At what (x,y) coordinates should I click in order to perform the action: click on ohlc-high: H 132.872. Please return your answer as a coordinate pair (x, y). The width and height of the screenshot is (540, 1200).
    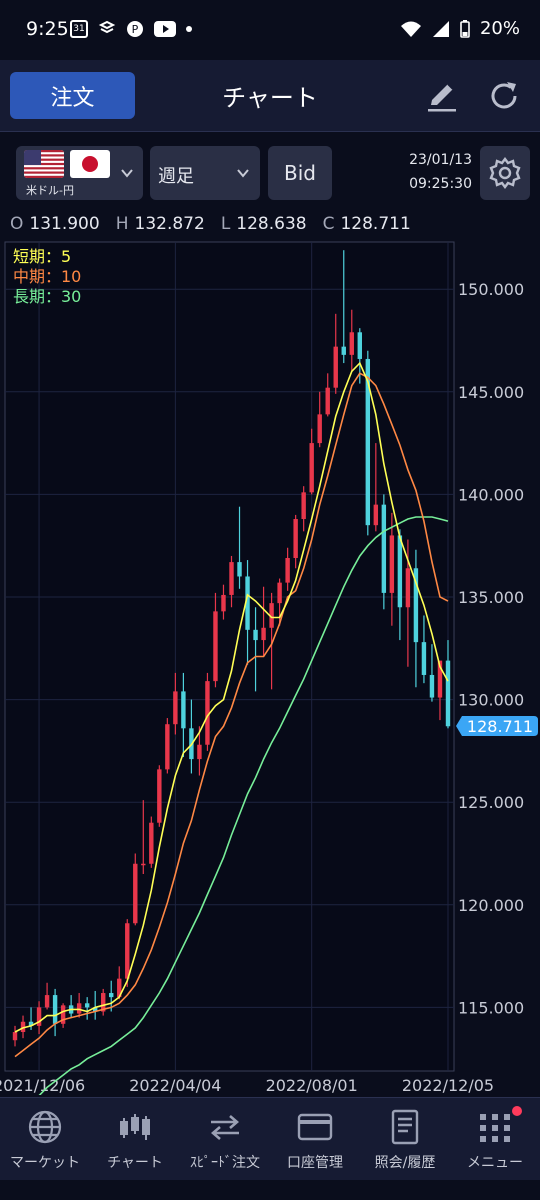
    Looking at the image, I should click on (160, 224).